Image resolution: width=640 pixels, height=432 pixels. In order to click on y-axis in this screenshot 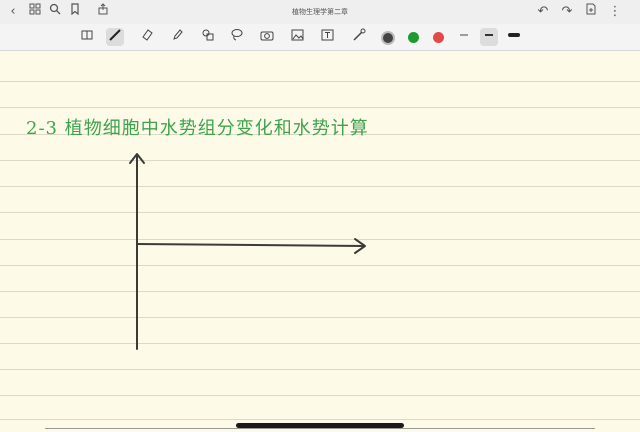, I will do `click(137, 251)`.